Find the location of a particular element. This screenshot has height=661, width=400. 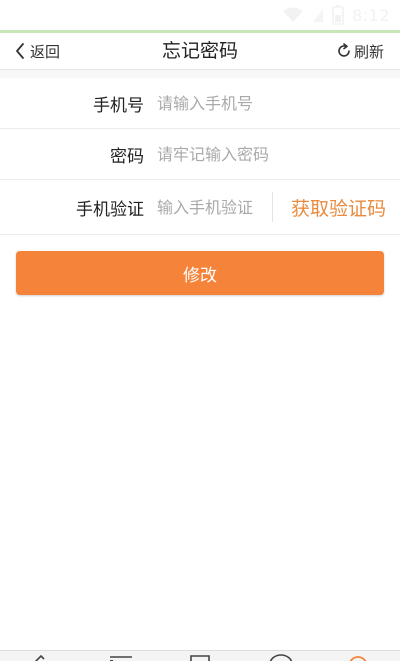

battery-icon is located at coordinates (338, 15).